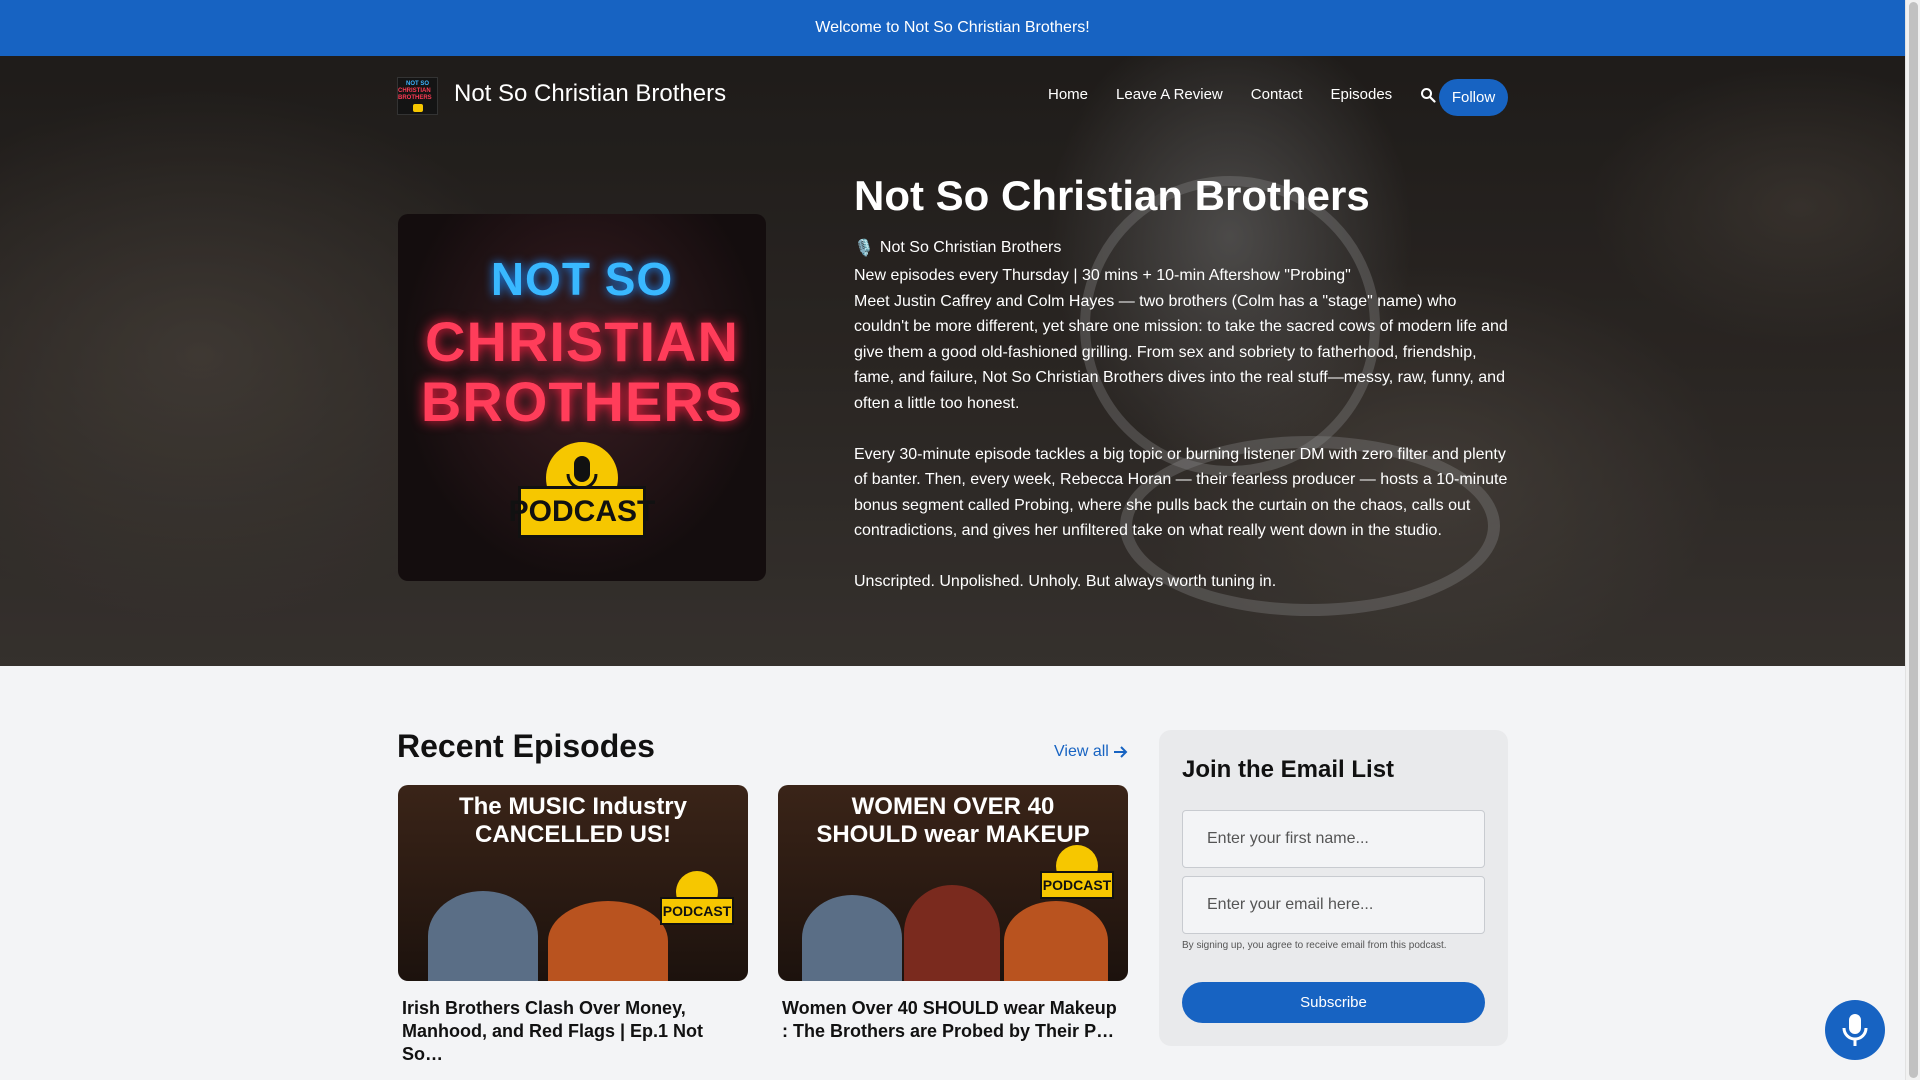  I want to click on record-voice-message-button, so click(1855, 1030).